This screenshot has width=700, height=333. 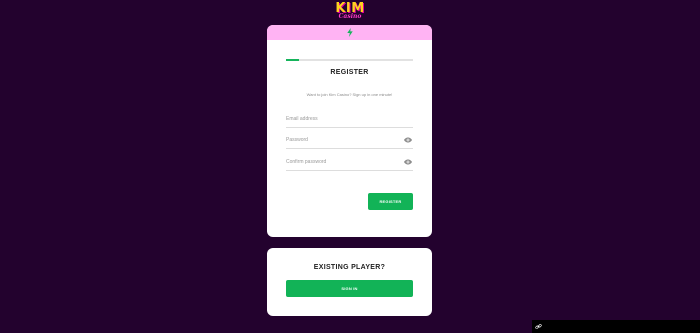 I want to click on register-button: REGISTER, so click(x=390, y=201).